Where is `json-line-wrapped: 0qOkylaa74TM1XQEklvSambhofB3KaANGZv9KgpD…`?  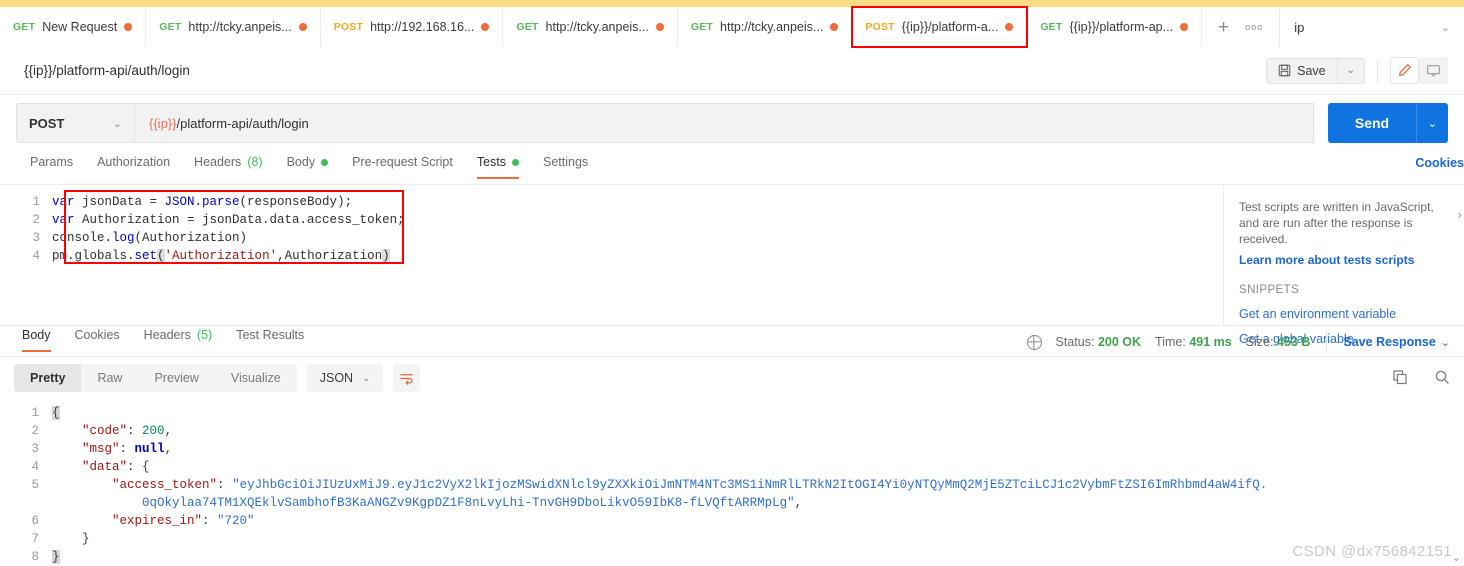
json-line-wrapped: 0qOkylaa74TM1XQEklvSambhofB3KaANGZv9KgpD… is located at coordinates (732, 503).